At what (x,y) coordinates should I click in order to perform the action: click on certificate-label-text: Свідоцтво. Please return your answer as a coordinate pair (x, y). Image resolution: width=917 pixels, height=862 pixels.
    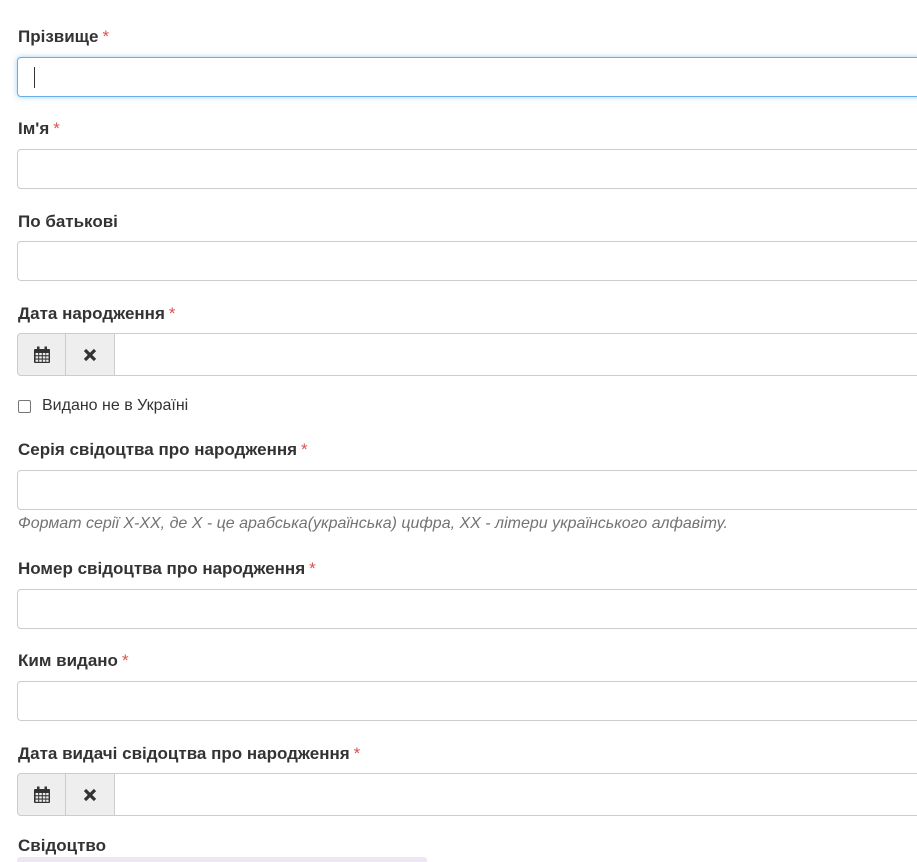
    Looking at the image, I should click on (62, 845).